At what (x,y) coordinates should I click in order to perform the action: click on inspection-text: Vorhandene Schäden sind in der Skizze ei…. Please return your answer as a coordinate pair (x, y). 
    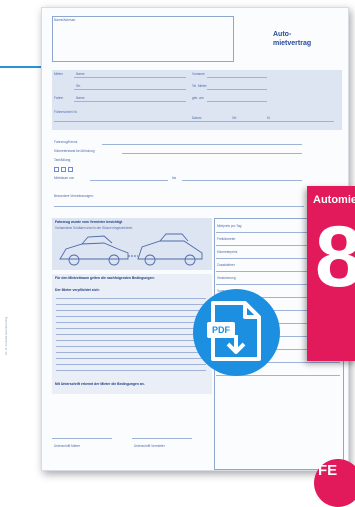
    Looking at the image, I should click on (94, 228).